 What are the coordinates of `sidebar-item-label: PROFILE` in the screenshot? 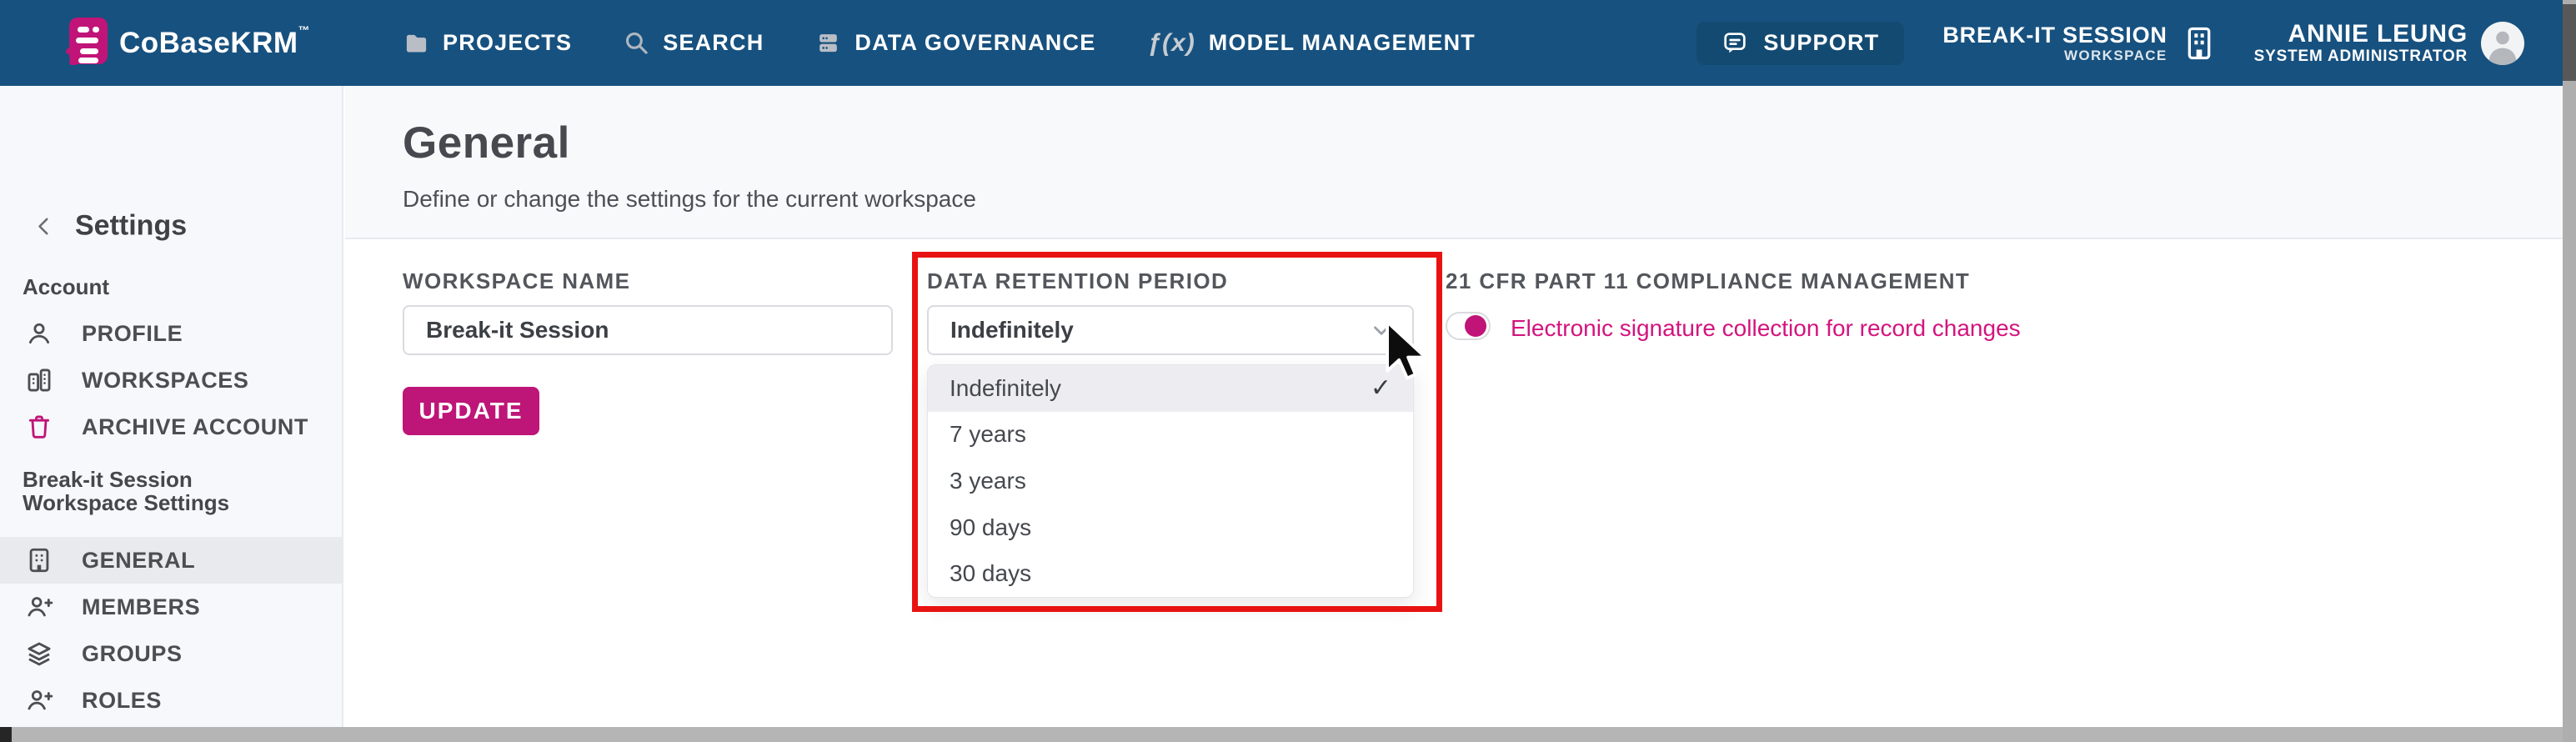 It's located at (132, 333).